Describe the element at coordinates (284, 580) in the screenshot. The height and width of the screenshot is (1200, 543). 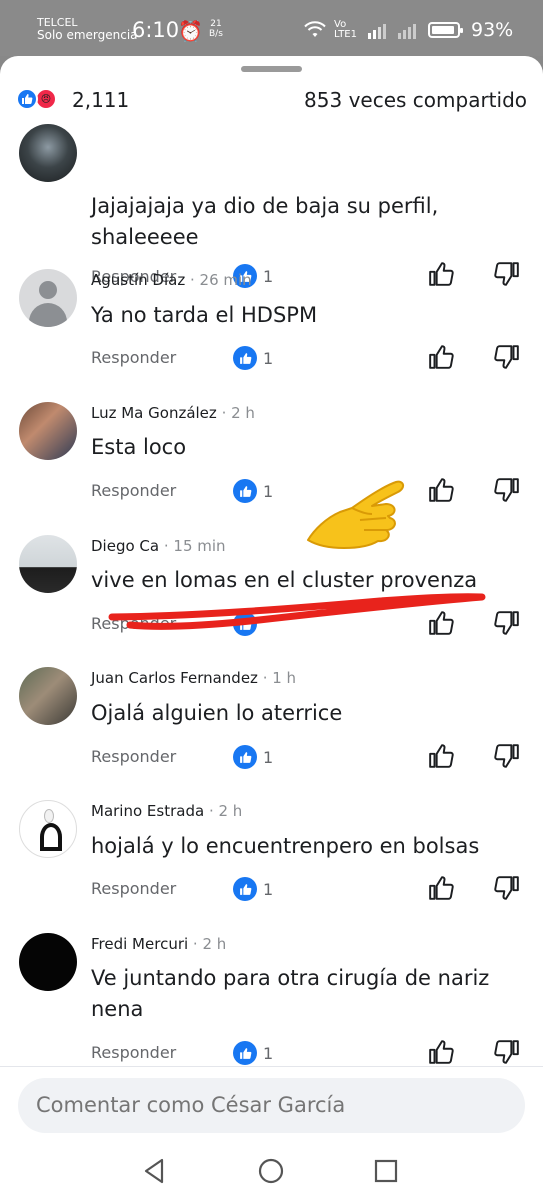
I see `comment-text: vive en lomas en el cluster provenza` at that location.